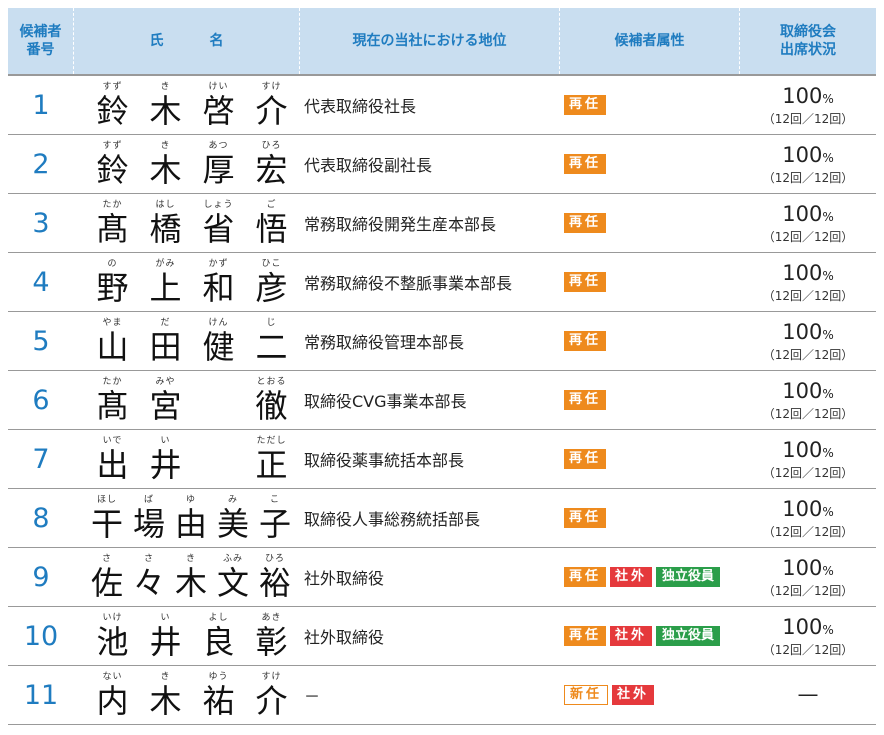 This screenshot has height=735, width=884. I want to click on name-character: しょう省, so click(218, 223).